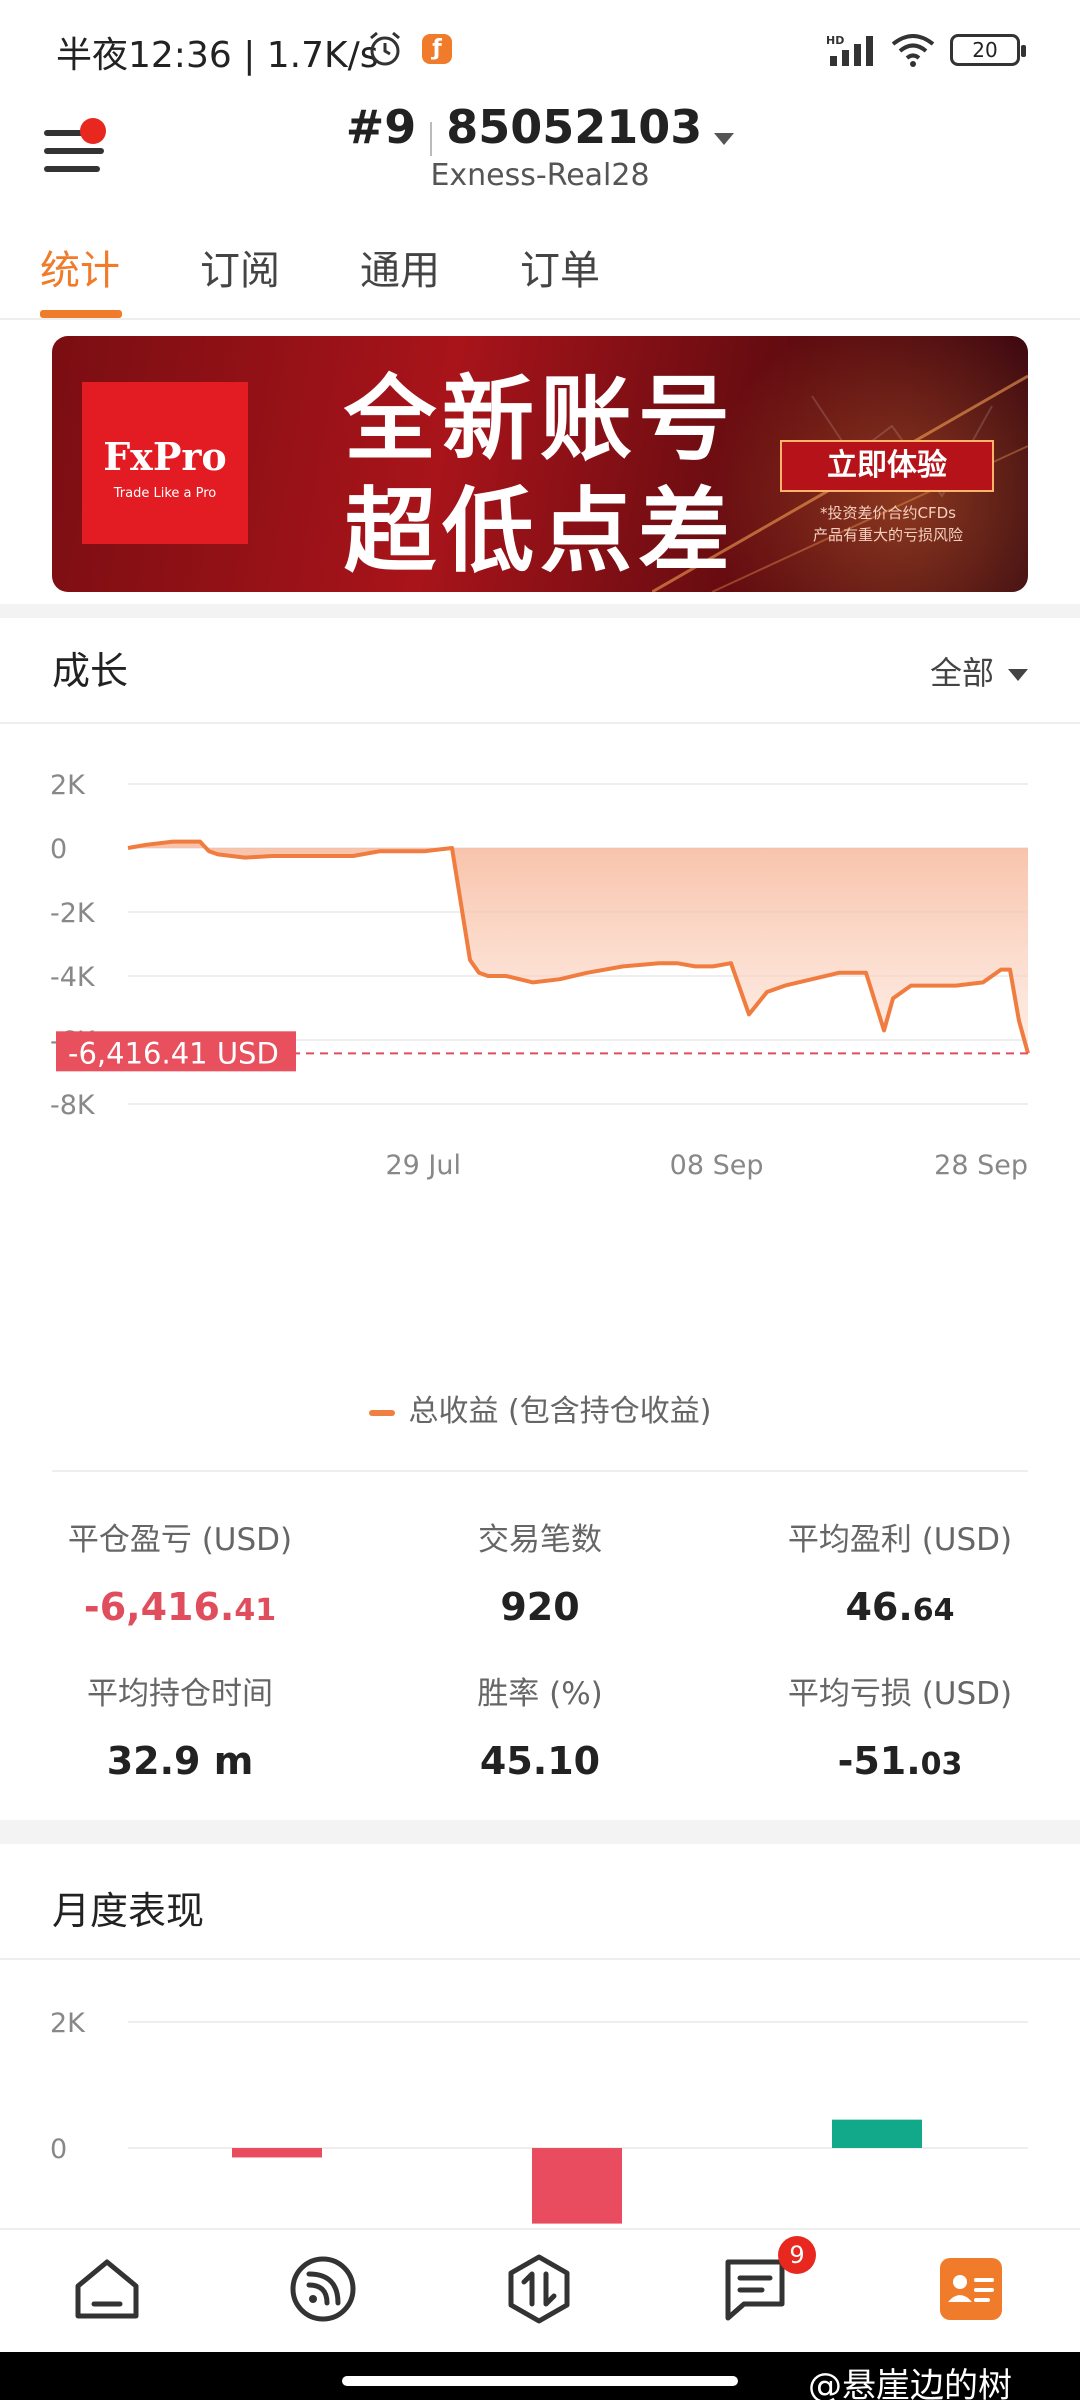 The image size is (1080, 2400). I want to click on tab-general: 通用, so click(400, 267).